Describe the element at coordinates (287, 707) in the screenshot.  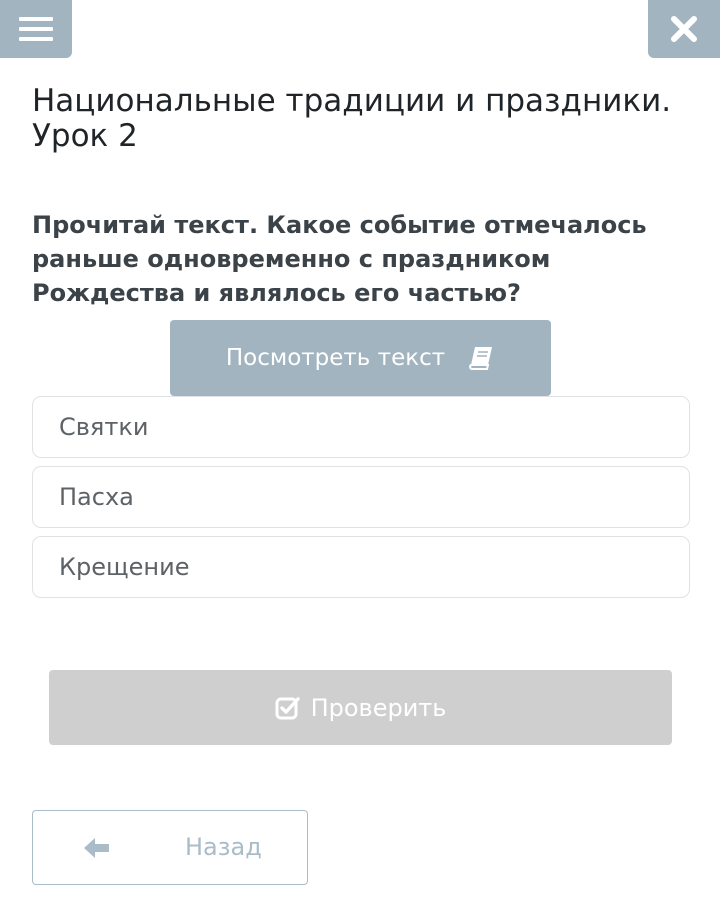
I see `checkbox-icon` at that location.